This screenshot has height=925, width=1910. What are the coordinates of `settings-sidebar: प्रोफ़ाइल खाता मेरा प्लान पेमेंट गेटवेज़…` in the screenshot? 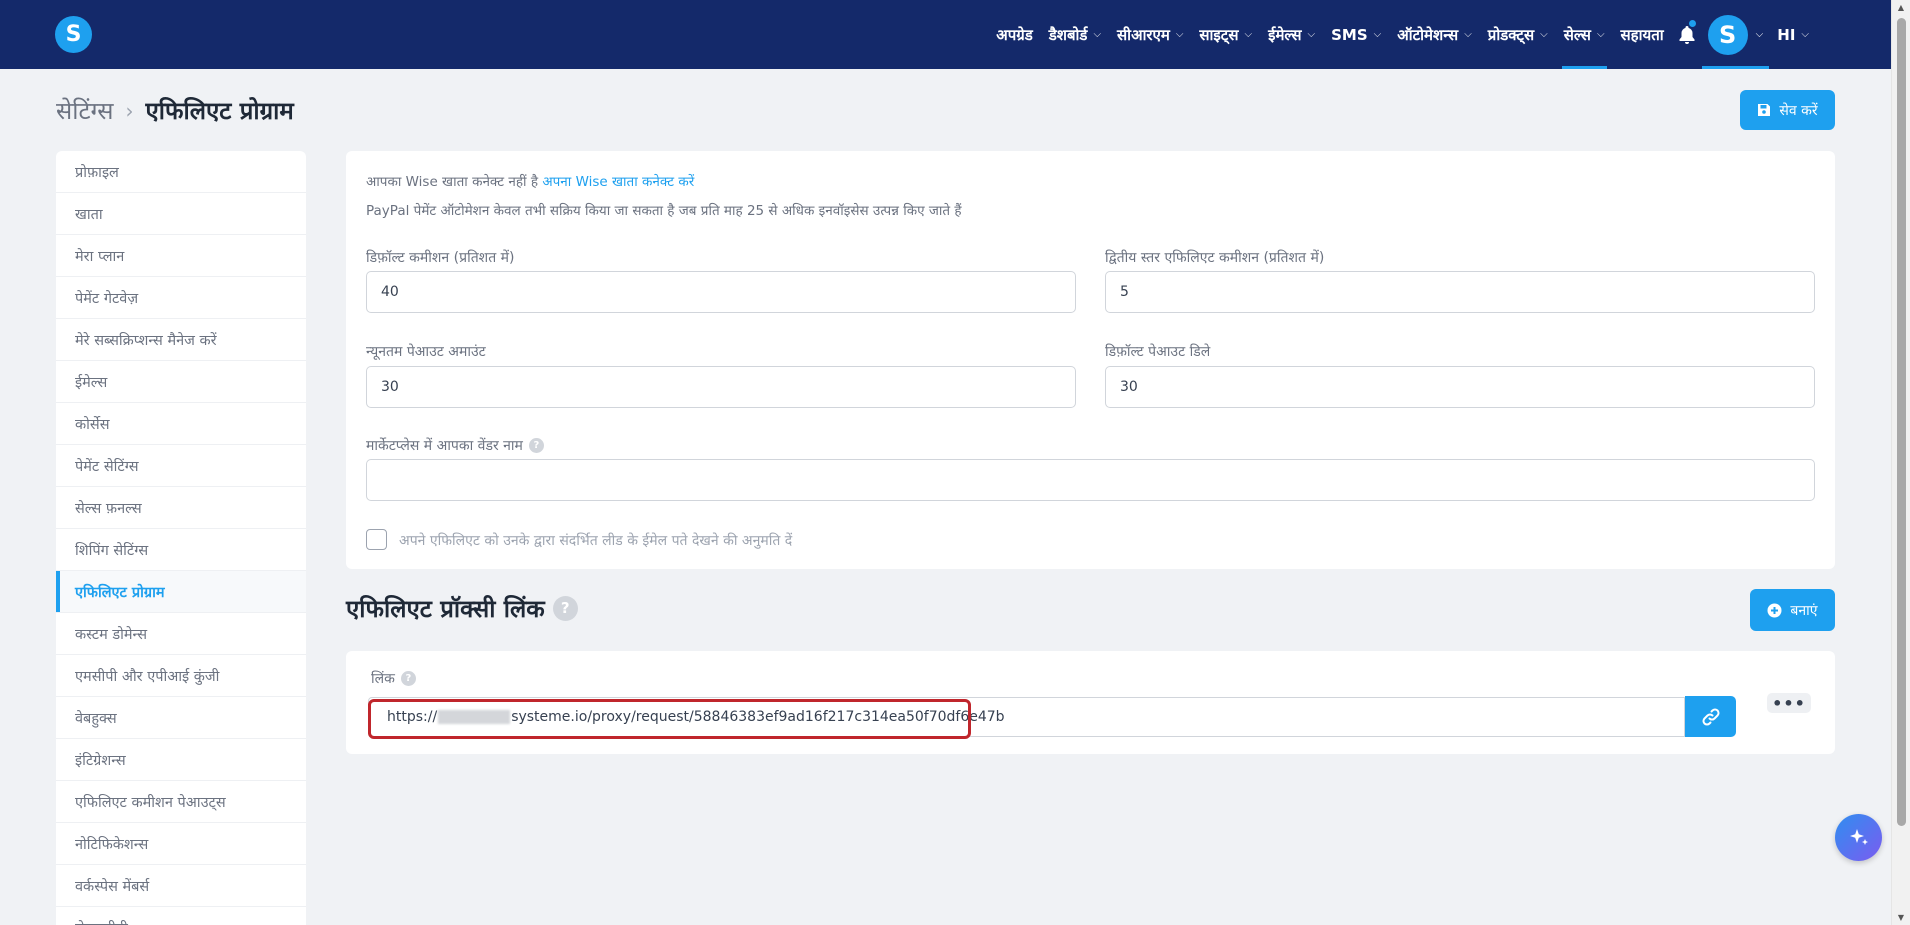 It's located at (181, 538).